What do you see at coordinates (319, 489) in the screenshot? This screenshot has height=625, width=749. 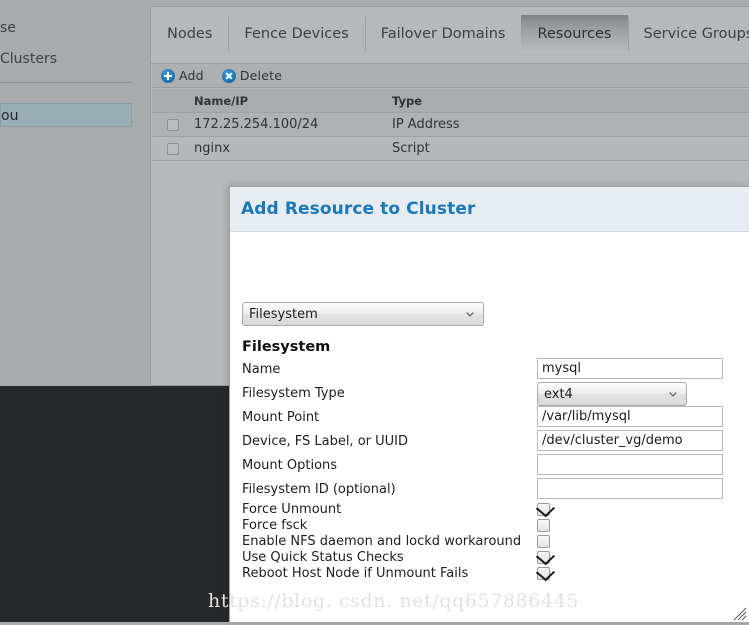 I see `label-filesystem-id: Filesystem ID (optional)` at bounding box center [319, 489].